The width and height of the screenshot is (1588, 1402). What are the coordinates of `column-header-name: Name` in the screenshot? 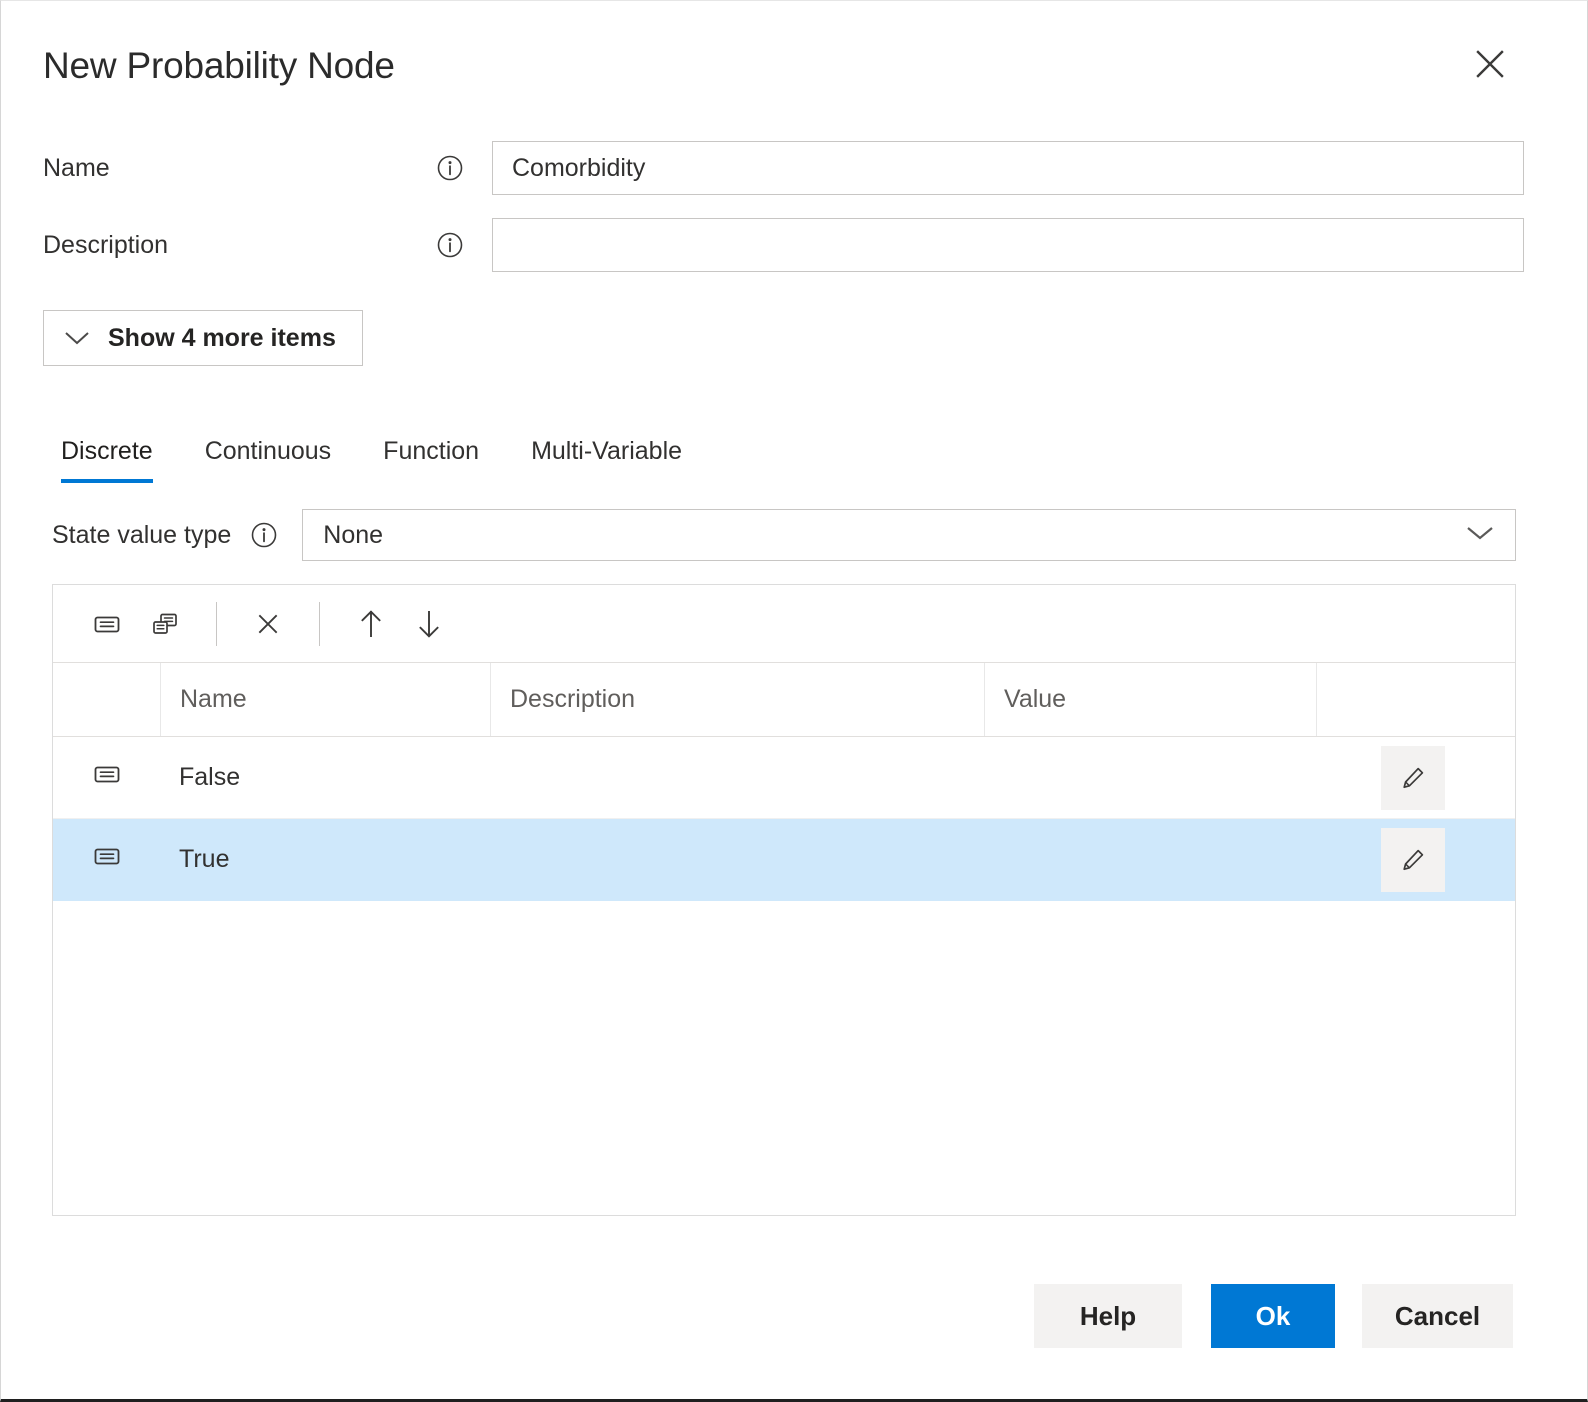 It's located at (325, 699).